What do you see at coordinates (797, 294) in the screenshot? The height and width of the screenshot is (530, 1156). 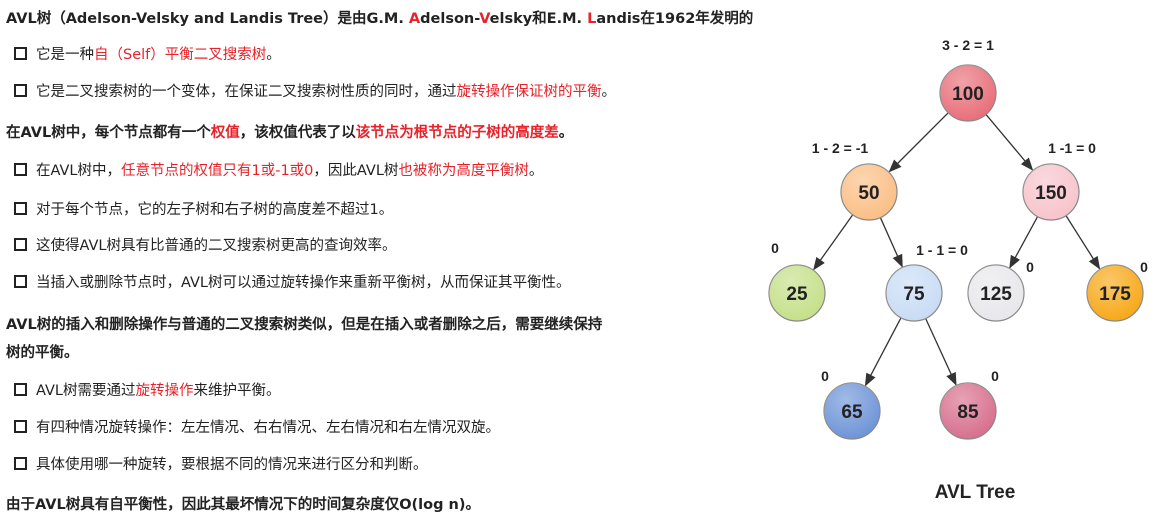 I see `node-value: 25` at bounding box center [797, 294].